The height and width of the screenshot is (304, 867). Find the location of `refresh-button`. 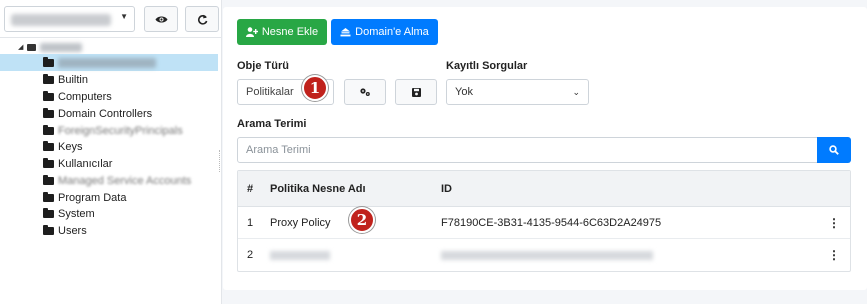

refresh-button is located at coordinates (202, 19).